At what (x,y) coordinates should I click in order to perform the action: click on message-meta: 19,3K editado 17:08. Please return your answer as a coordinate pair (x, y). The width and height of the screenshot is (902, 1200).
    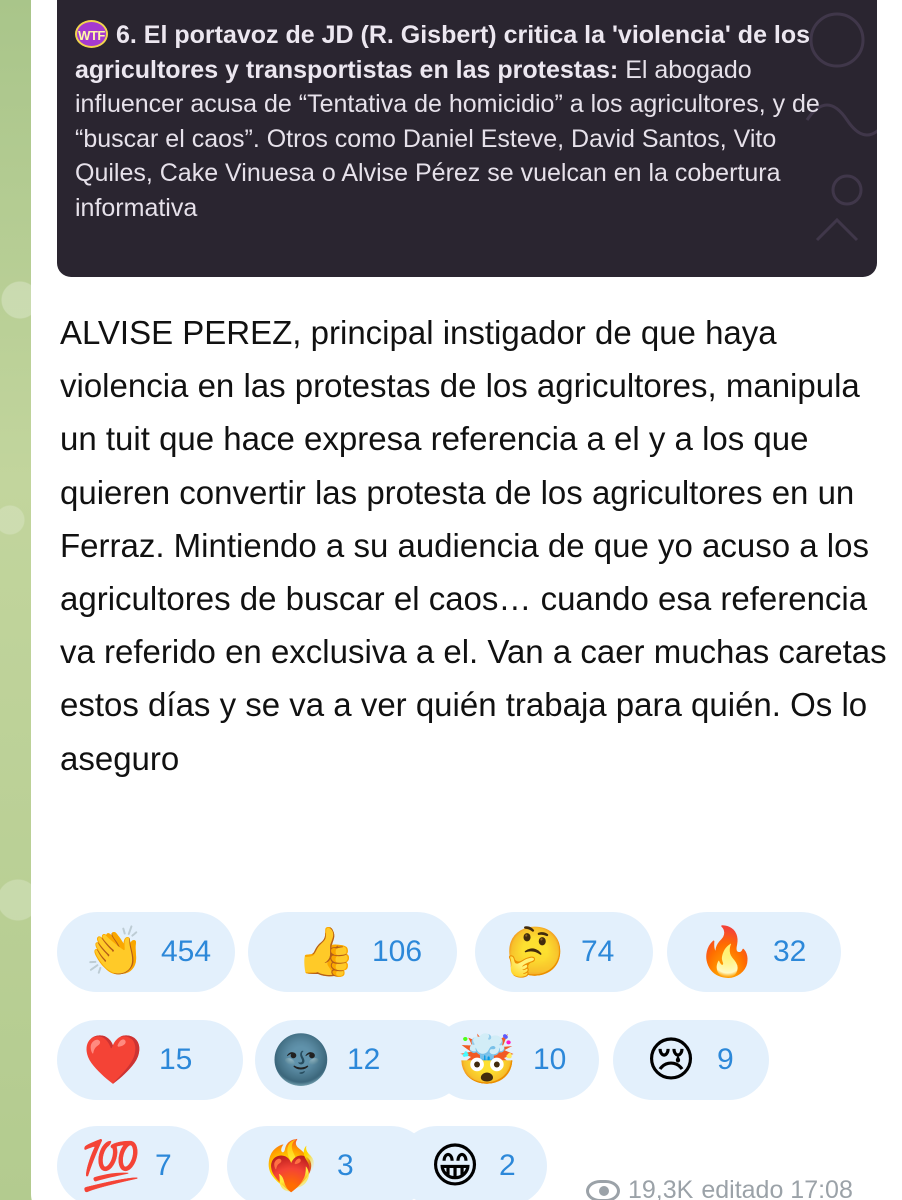
    Looking at the image, I should click on (719, 1188).